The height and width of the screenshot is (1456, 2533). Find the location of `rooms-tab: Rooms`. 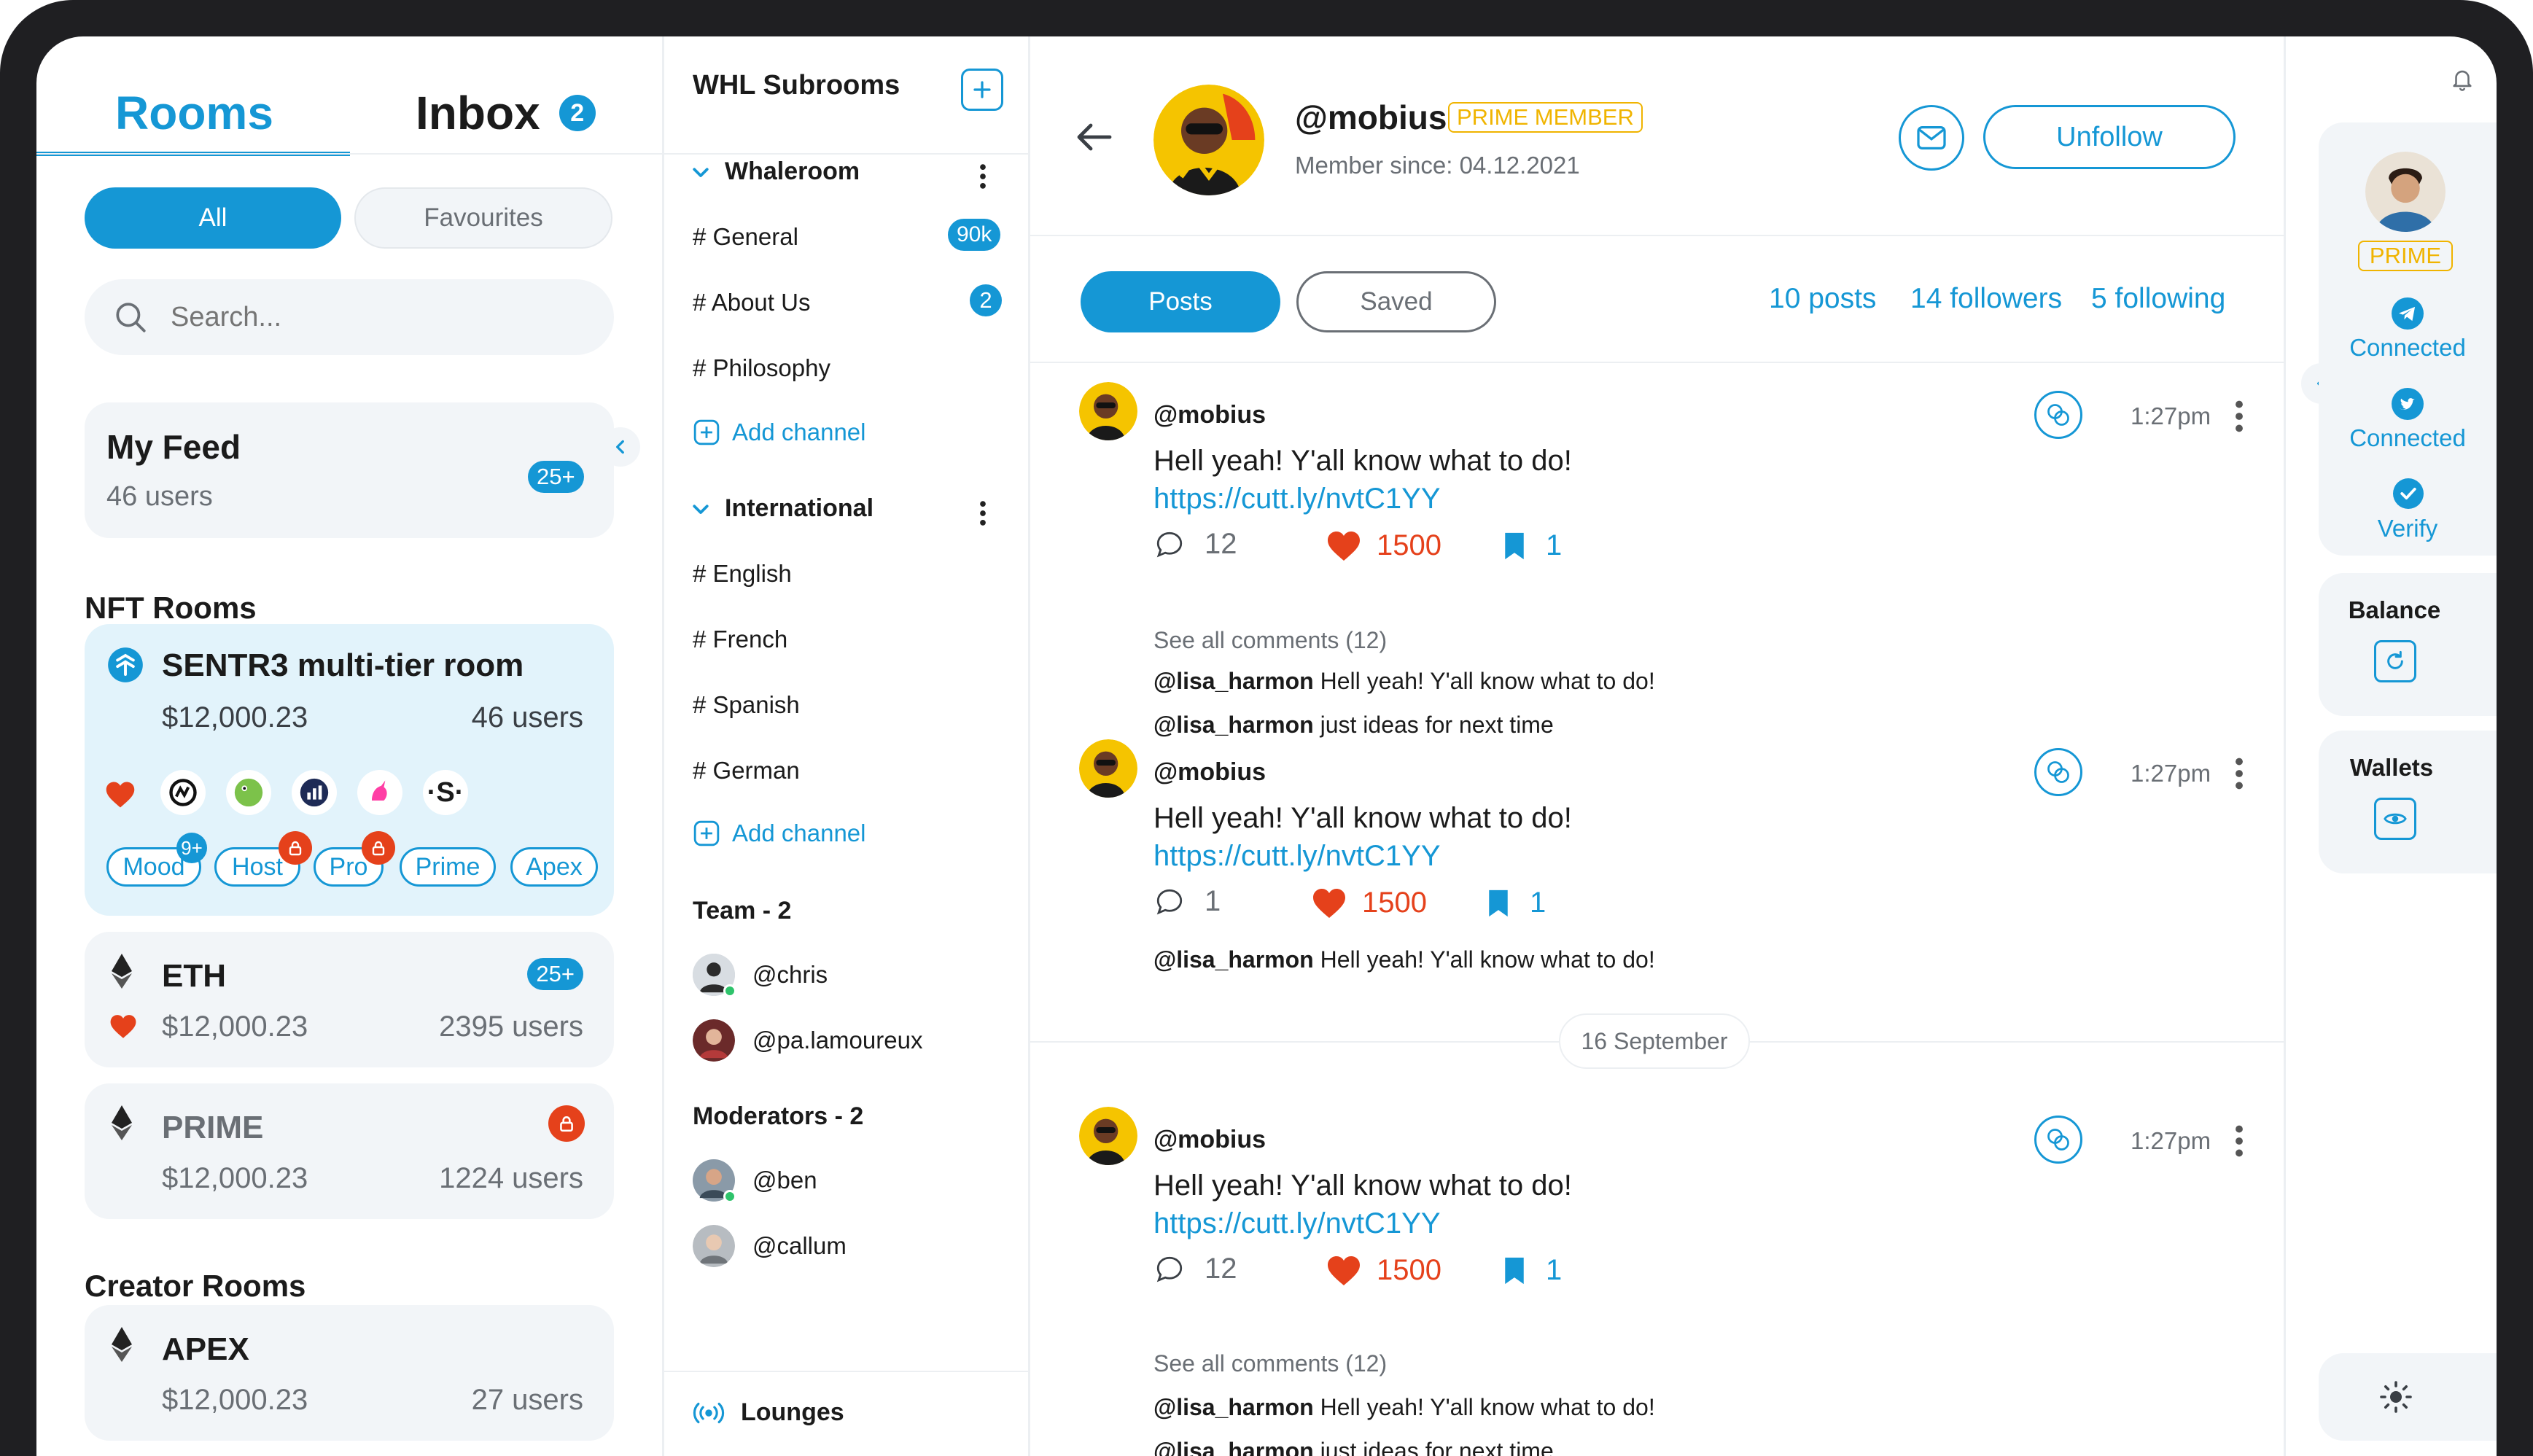

rooms-tab: Rooms is located at coordinates (194, 113).